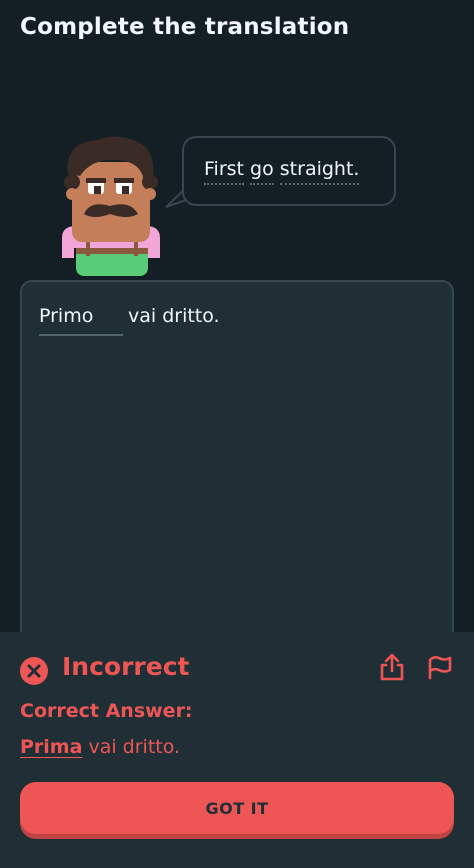 Image resolution: width=474 pixels, height=868 pixels. What do you see at coordinates (319, 171) in the screenshot?
I see `prompt-word: straight.` at bounding box center [319, 171].